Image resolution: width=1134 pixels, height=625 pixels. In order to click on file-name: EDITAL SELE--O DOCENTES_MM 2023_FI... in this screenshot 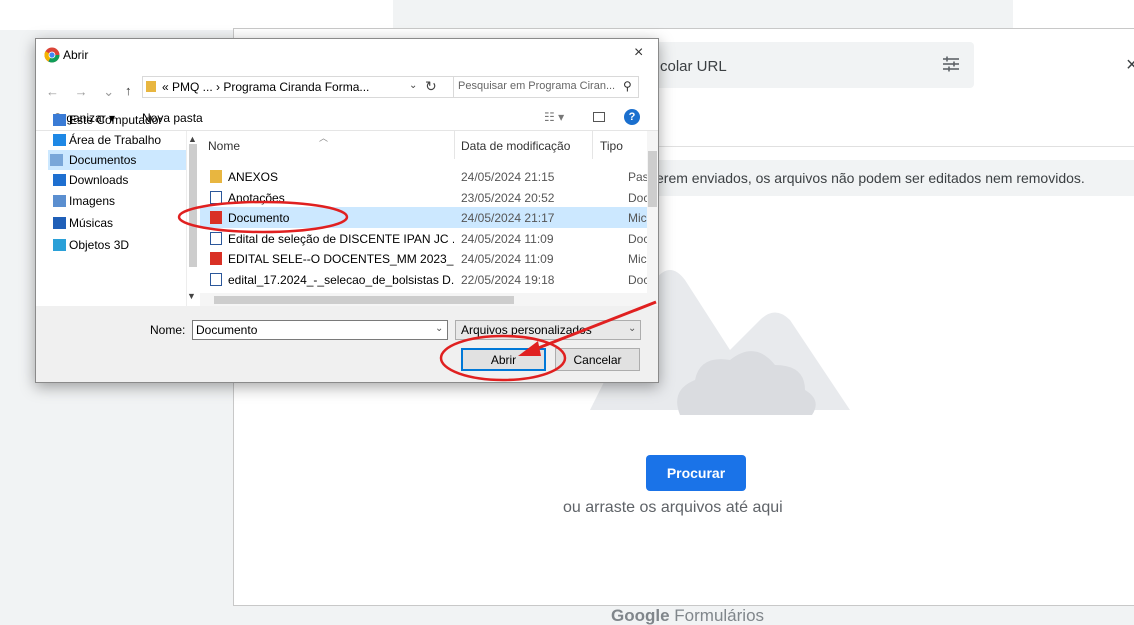, I will do `click(341, 259)`.